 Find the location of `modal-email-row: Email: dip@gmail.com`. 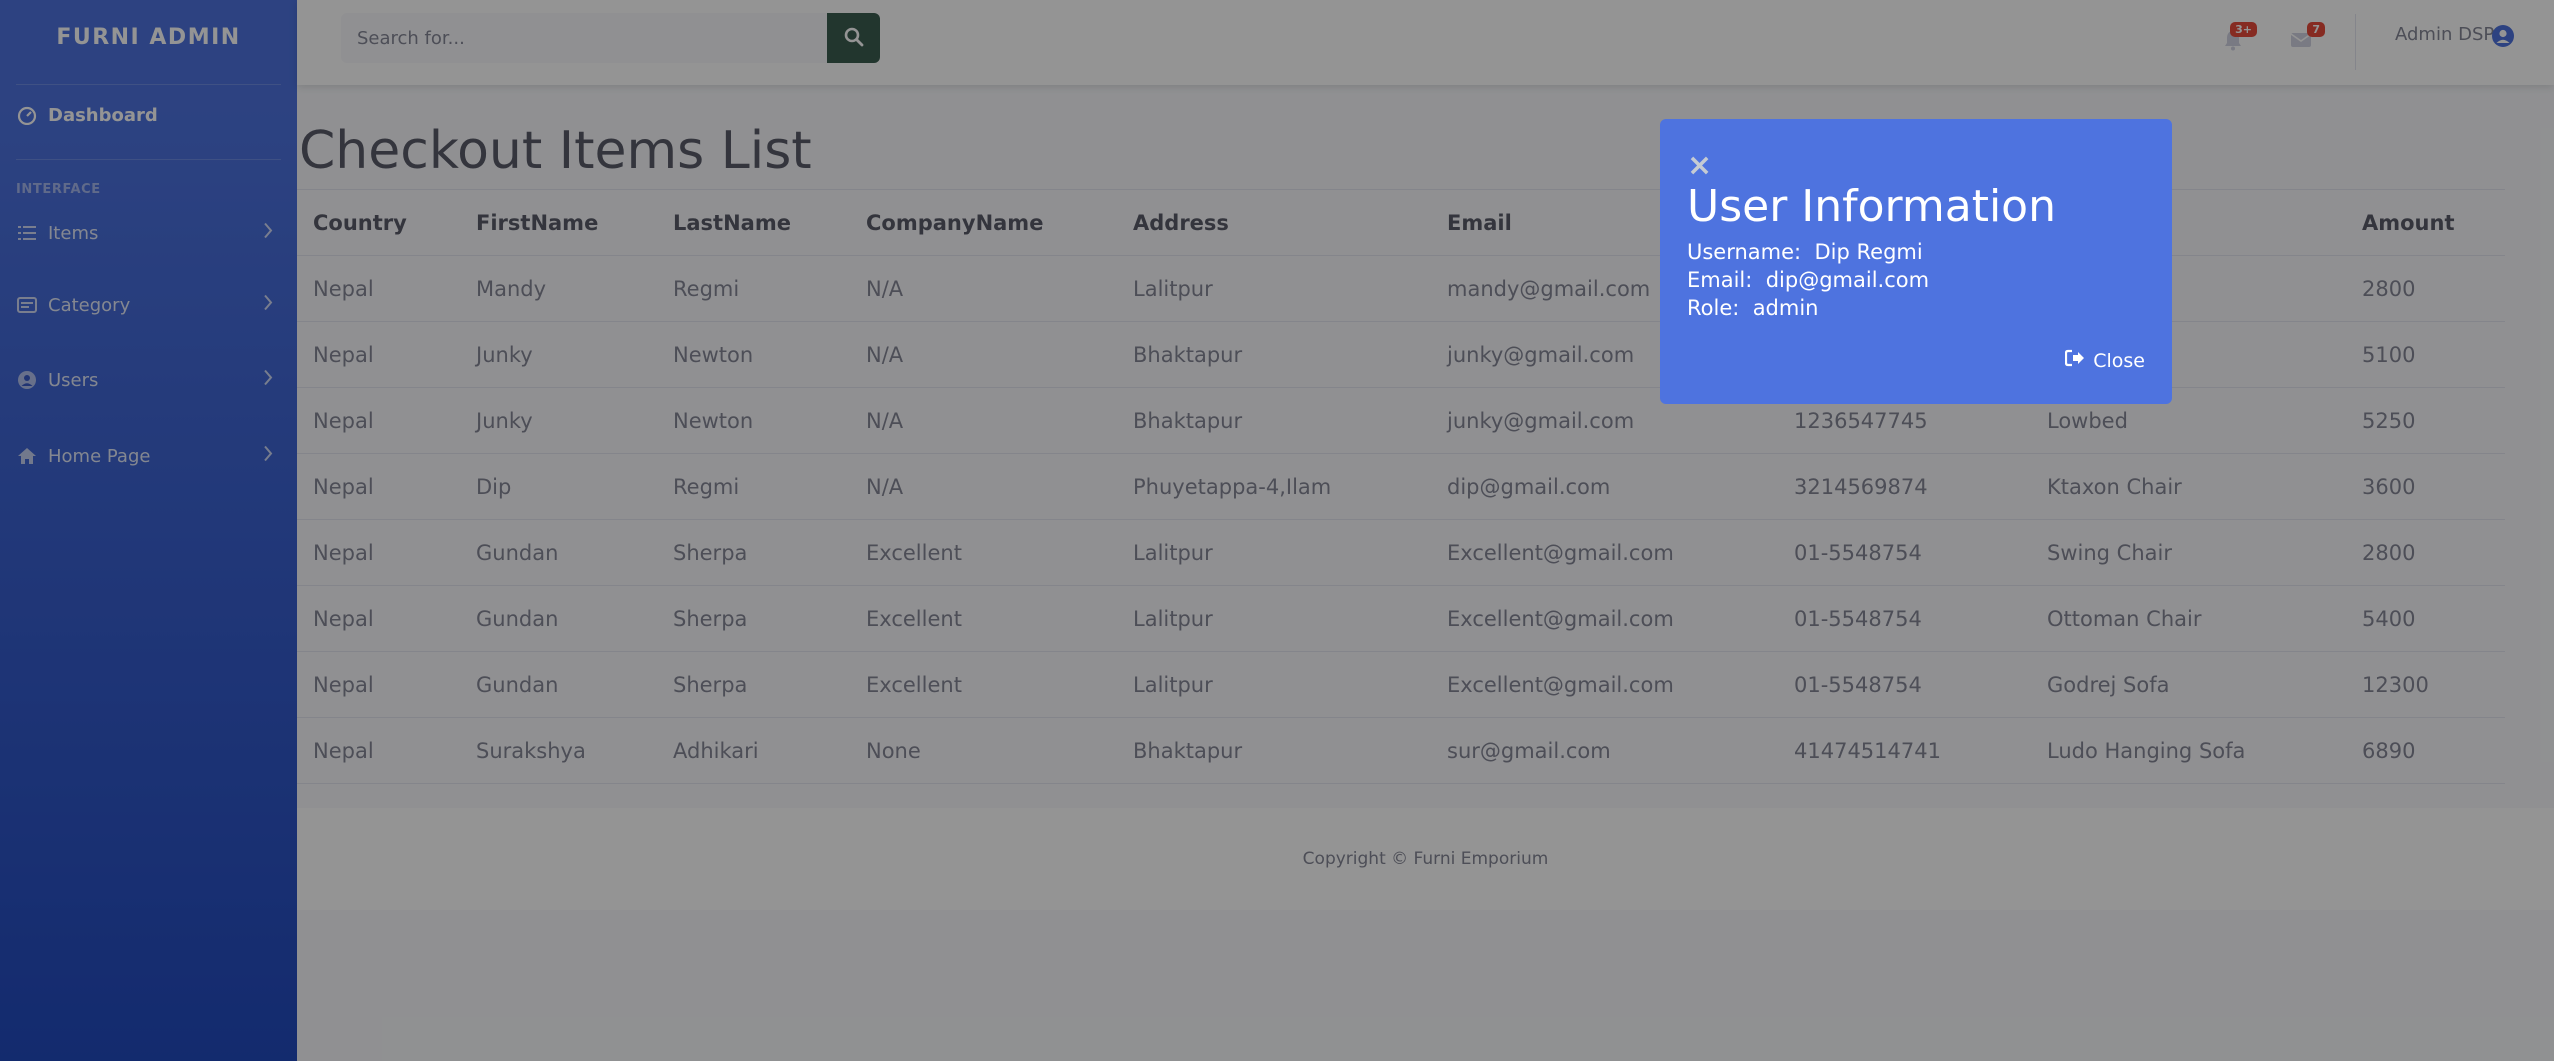

modal-email-row: Email: dip@gmail.com is located at coordinates (1916, 280).